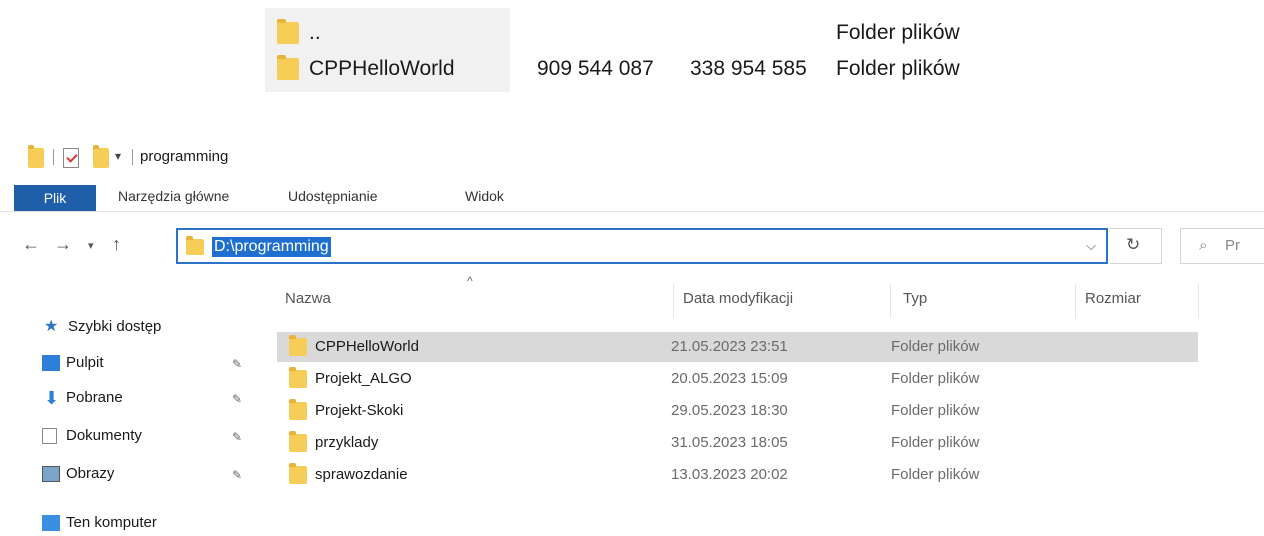 This screenshot has width=1264, height=536. I want to click on refresh-icon: ↻, so click(1133, 244).